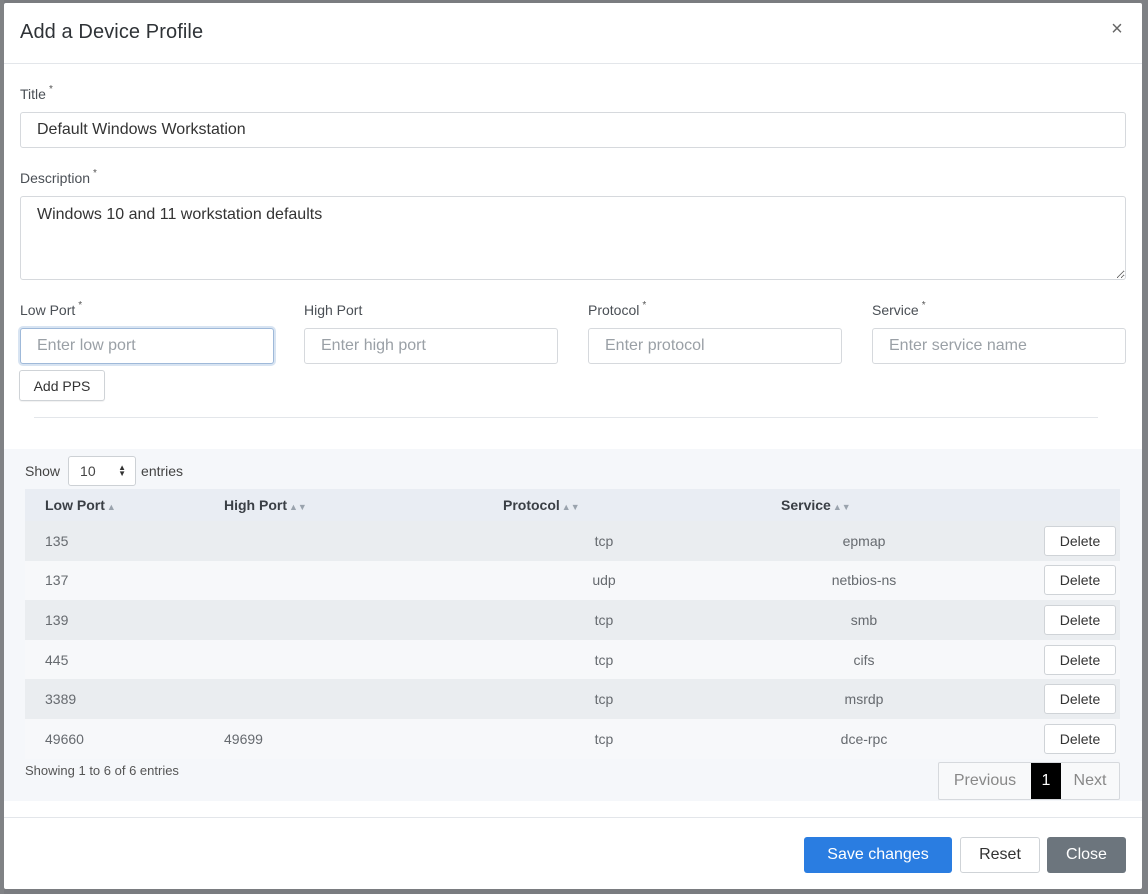 This screenshot has width=1148, height=894. Describe the element at coordinates (573, 238) in the screenshot. I see `description-textarea: Windows 10 and 11 workstation defaults` at that location.